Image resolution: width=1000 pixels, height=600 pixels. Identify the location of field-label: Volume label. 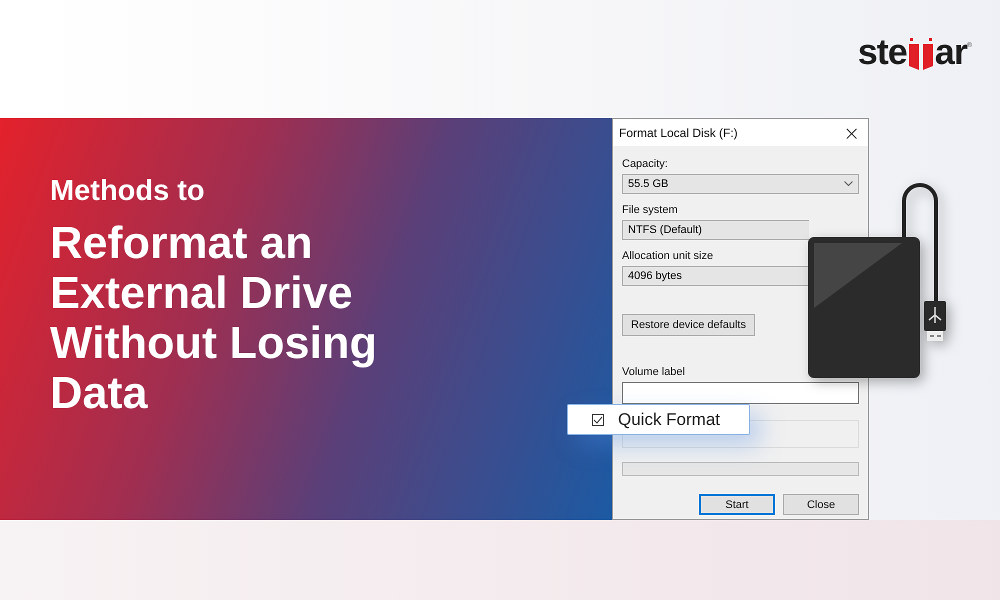
(654, 372).